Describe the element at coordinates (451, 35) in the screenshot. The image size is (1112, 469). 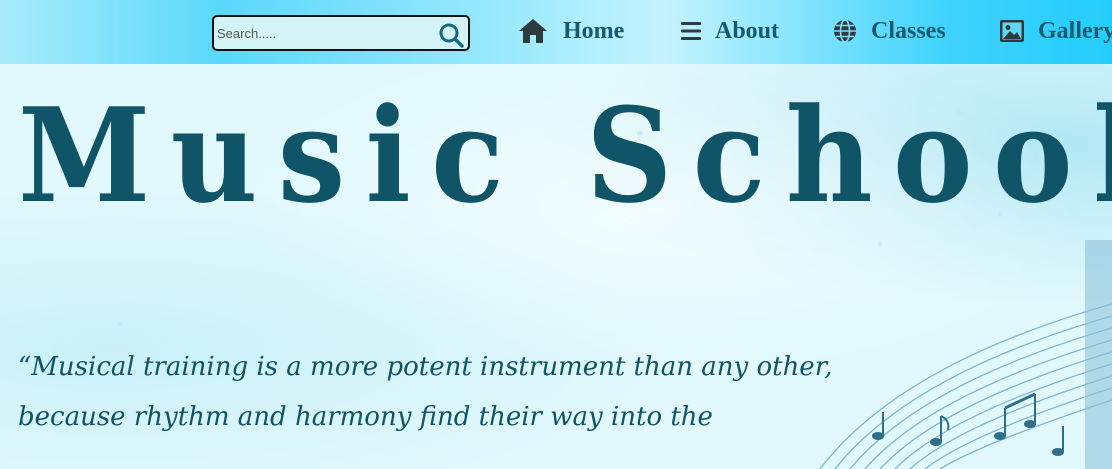
I see `search-icon` at that location.